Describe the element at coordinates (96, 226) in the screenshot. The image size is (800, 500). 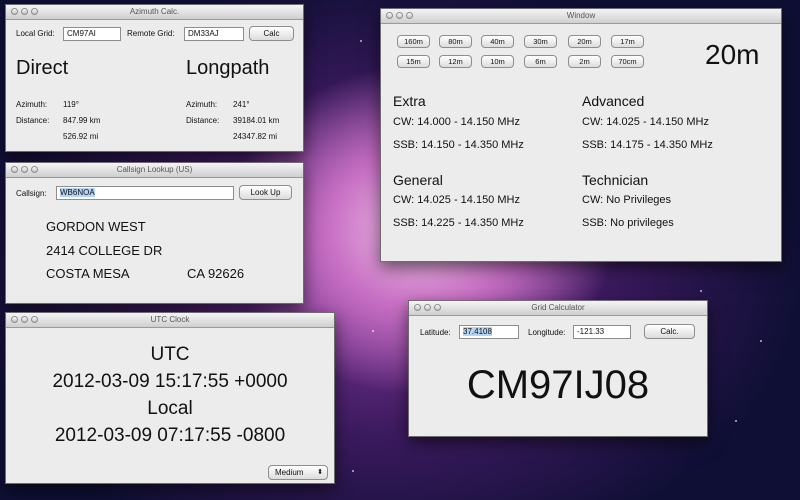
I see `owner-name: GORDON WEST` at that location.